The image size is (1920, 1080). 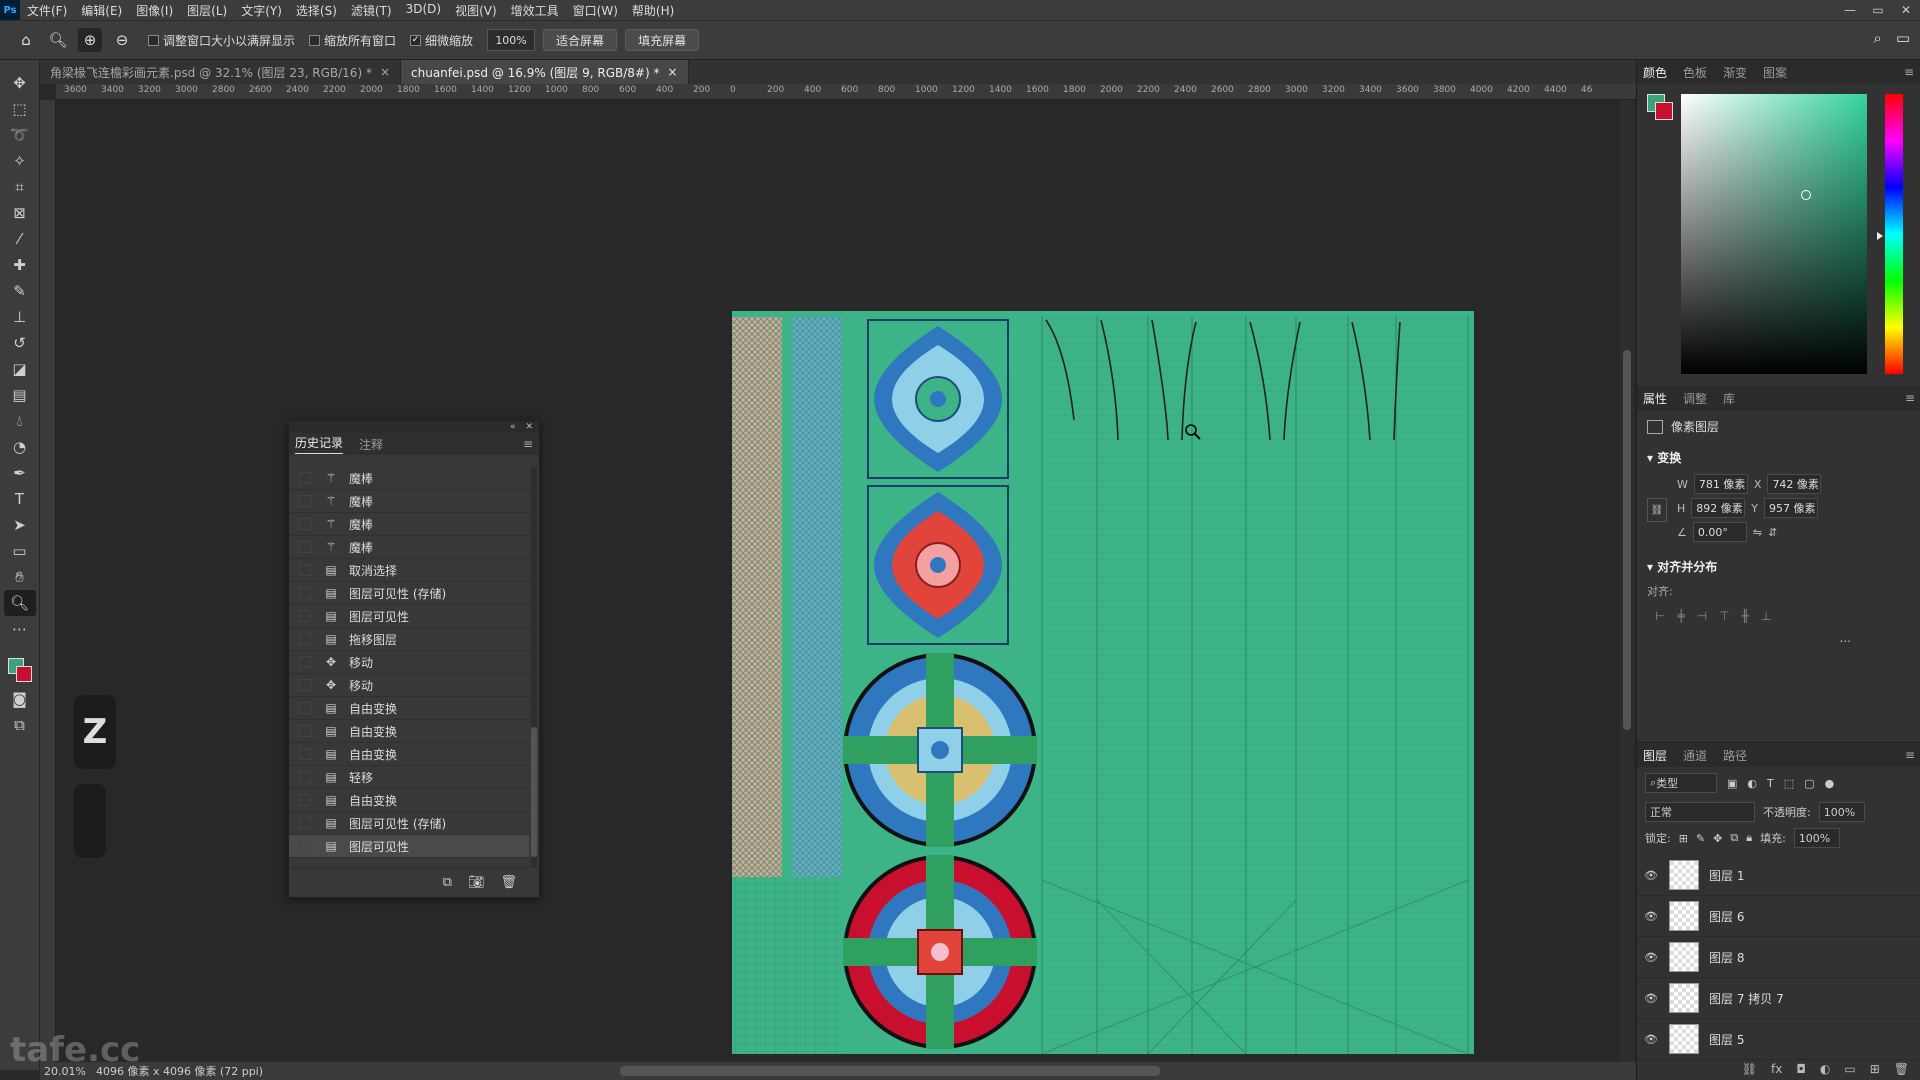 I want to click on align-middle-v-icon: ╫, so click(x=1745, y=616).